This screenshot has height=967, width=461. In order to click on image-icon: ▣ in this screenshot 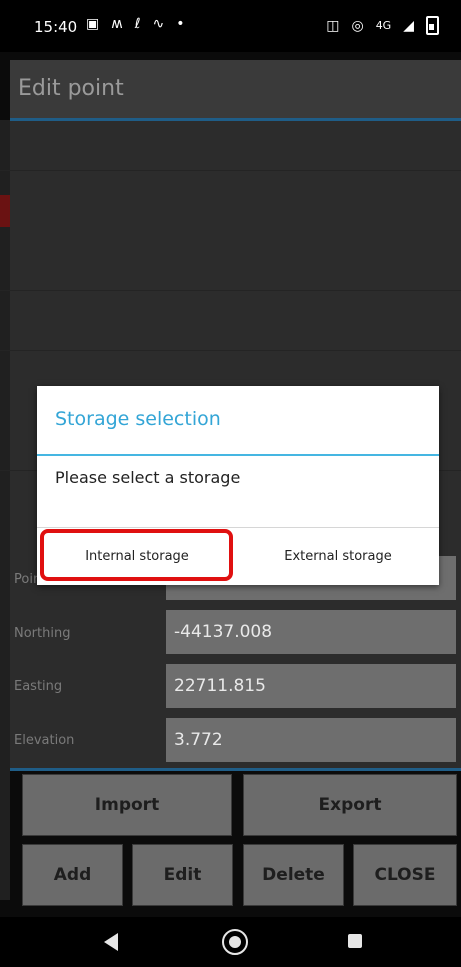, I will do `click(93, 24)`.